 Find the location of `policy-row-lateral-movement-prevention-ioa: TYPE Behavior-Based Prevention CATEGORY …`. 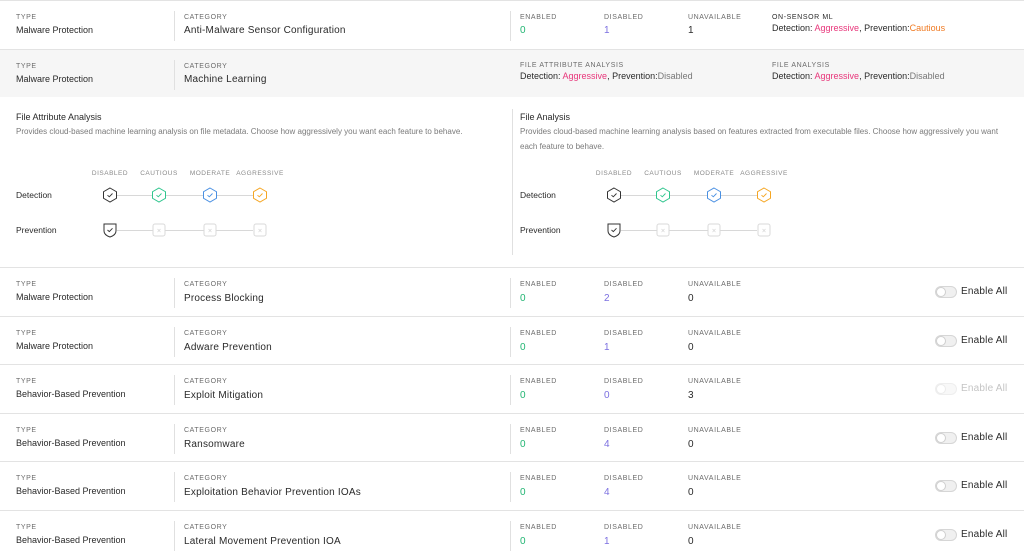

policy-row-lateral-movement-prevention-ioa: TYPE Behavior-Based Prevention CATEGORY … is located at coordinates (512, 533).